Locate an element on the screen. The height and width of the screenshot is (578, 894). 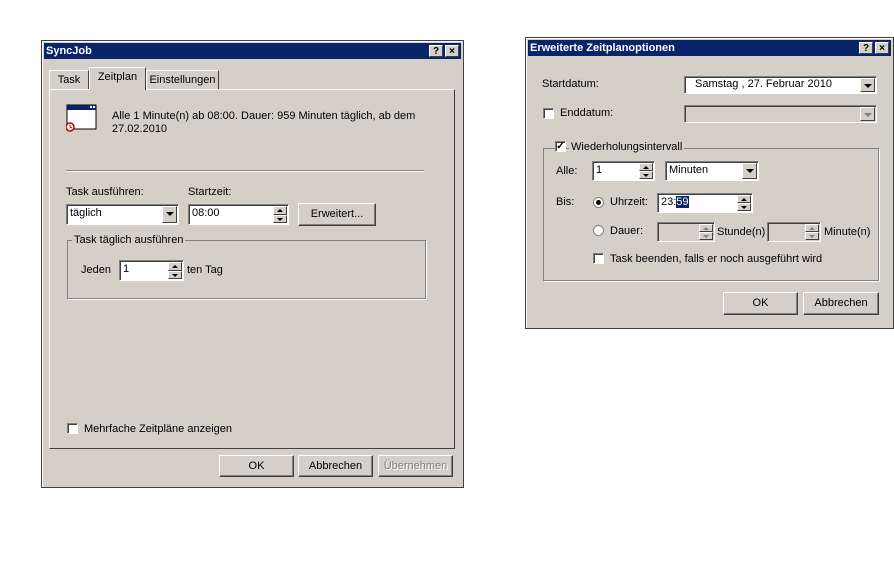
uhrzeit-input: 23:59 is located at coordinates (705, 203).